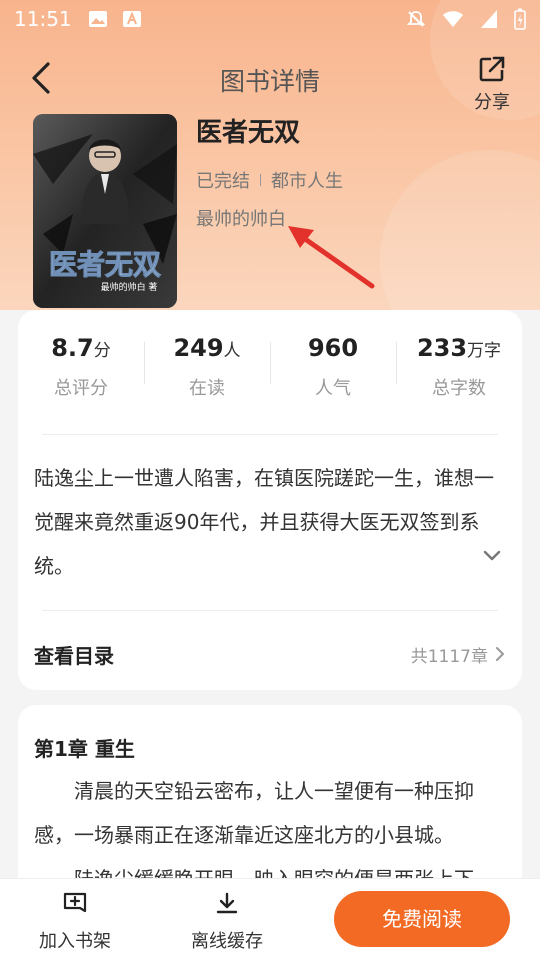 The height and width of the screenshot is (960, 540). I want to click on stat-word-count: 233万字 总字数, so click(459, 379).